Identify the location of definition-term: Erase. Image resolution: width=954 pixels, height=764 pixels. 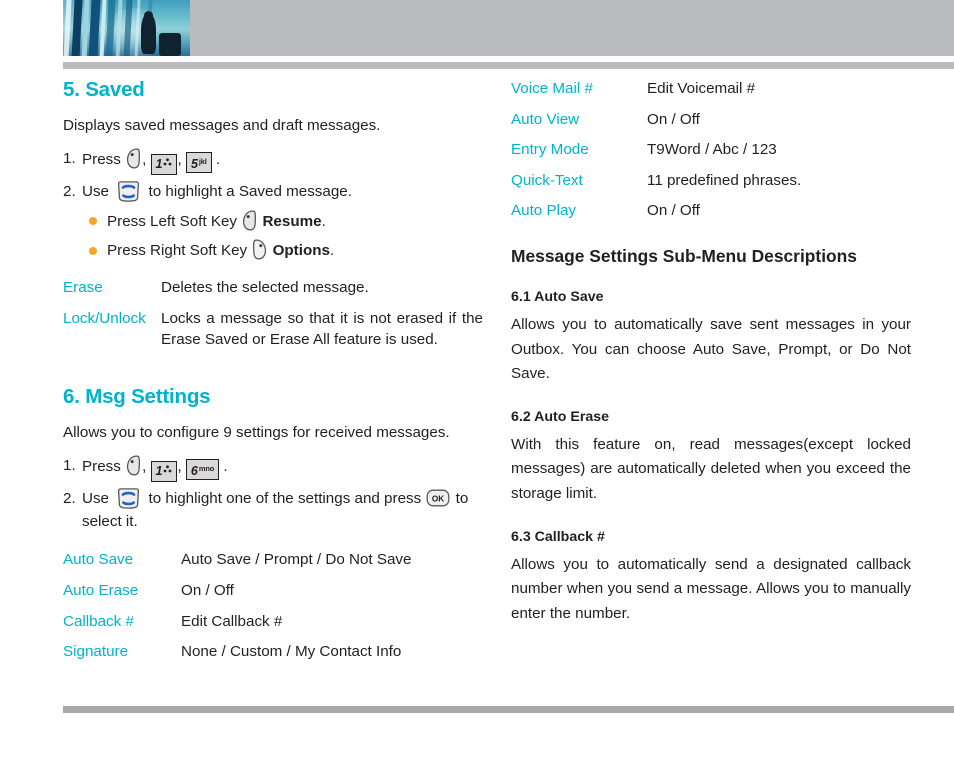
(83, 287).